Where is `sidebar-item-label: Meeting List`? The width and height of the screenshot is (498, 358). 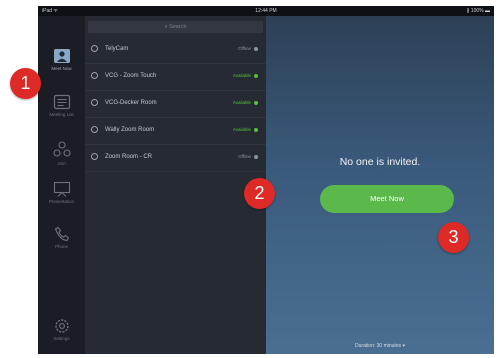
sidebar-item-label: Meeting List is located at coordinates (61, 114).